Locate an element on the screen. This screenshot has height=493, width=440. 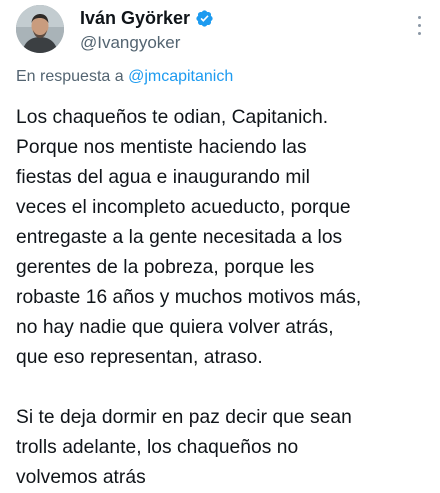
user-handle: @Ivangyoker is located at coordinates (147, 43).